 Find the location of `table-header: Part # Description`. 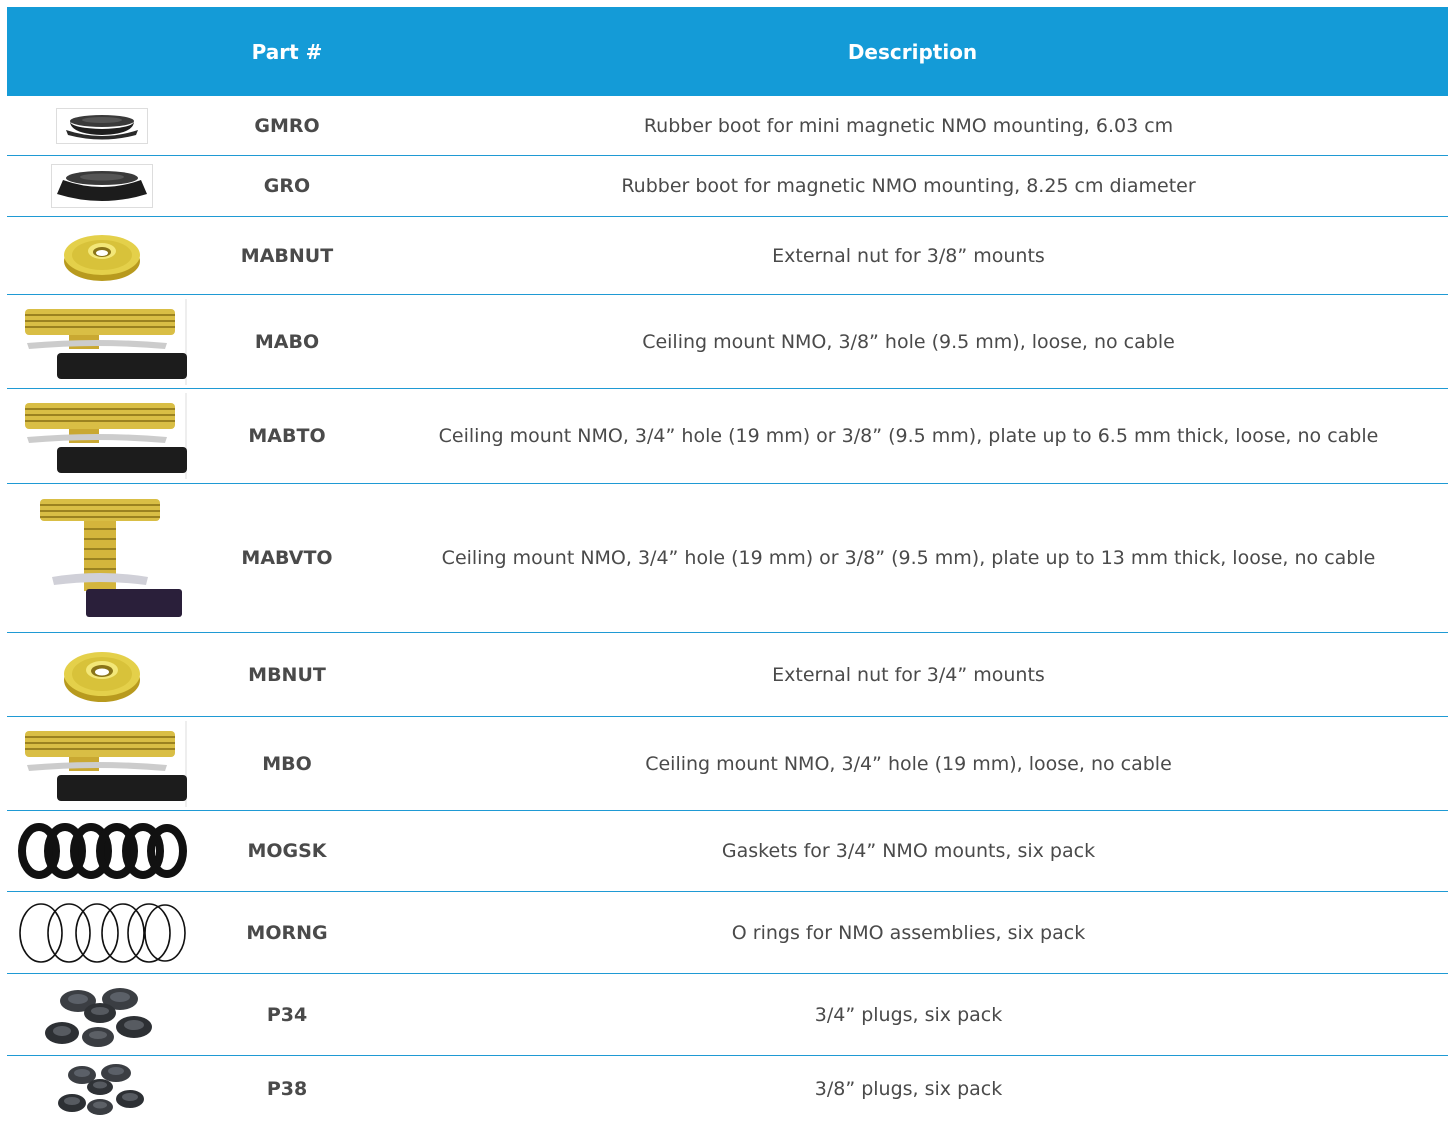

table-header: Part # Description is located at coordinates (727, 51).